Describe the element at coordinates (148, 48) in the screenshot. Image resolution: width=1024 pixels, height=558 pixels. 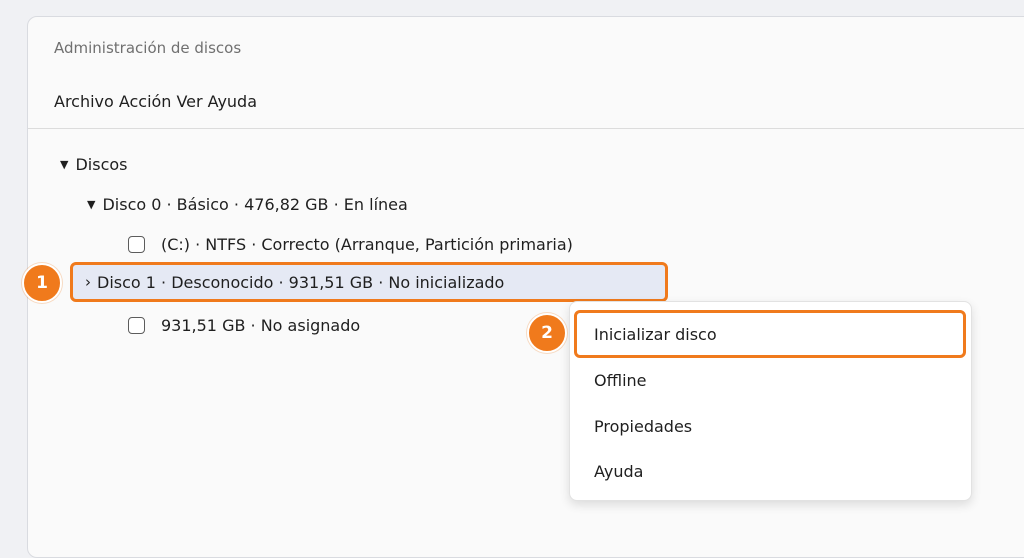
I see `window-title: Administración de discos` at that location.